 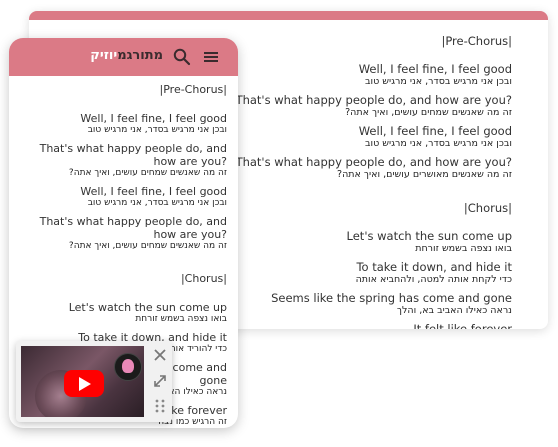 I want to click on youtube-play-icon, so click(x=84, y=383).